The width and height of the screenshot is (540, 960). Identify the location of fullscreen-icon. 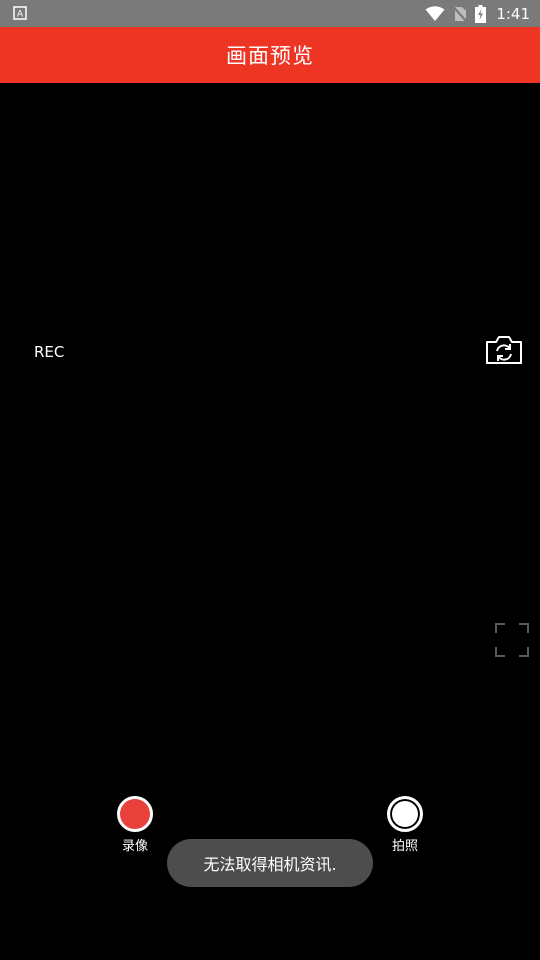
(512, 640).